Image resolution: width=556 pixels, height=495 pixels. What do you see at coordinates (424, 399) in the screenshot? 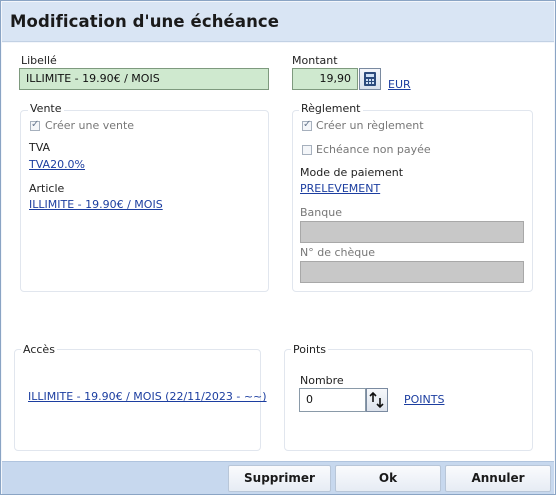
I see `points-link: POINTS` at bounding box center [424, 399].